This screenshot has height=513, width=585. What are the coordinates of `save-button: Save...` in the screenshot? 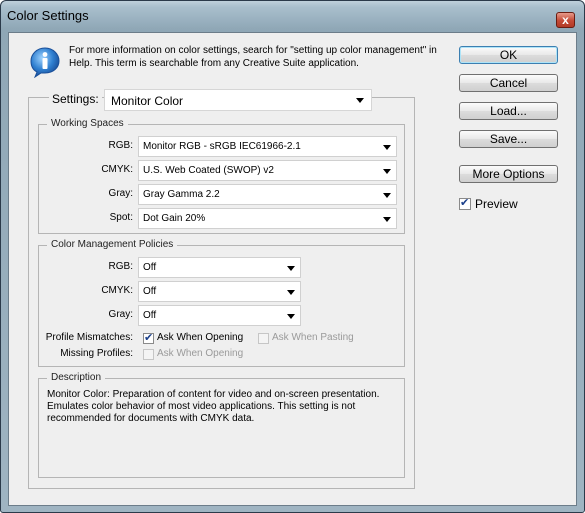 It's located at (508, 139).